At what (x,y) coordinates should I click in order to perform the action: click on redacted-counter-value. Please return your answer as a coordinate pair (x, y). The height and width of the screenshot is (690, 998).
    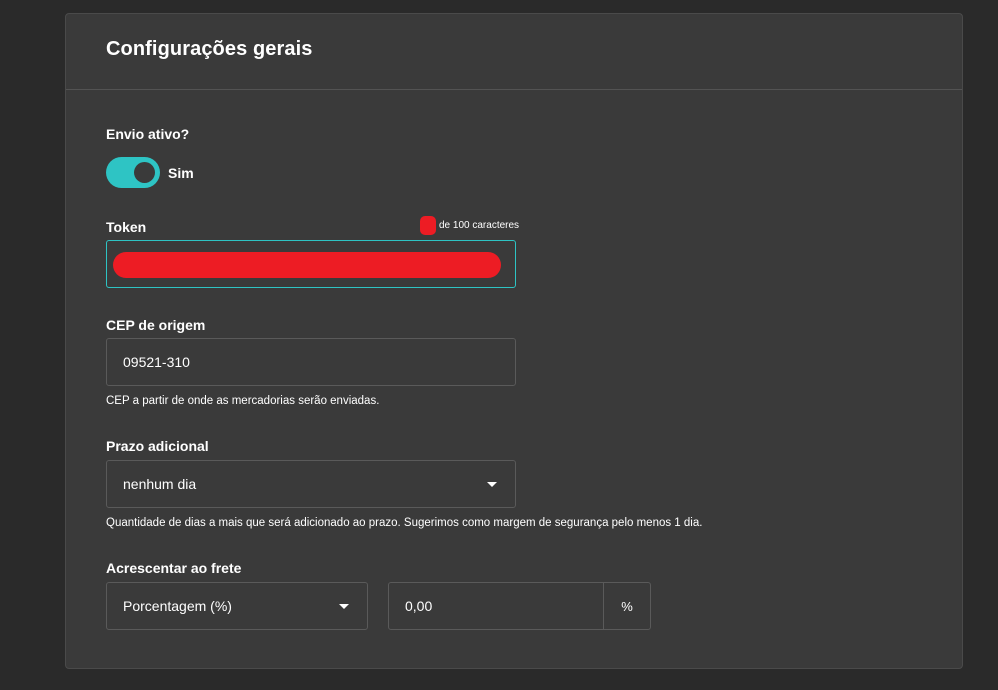
    Looking at the image, I should click on (428, 225).